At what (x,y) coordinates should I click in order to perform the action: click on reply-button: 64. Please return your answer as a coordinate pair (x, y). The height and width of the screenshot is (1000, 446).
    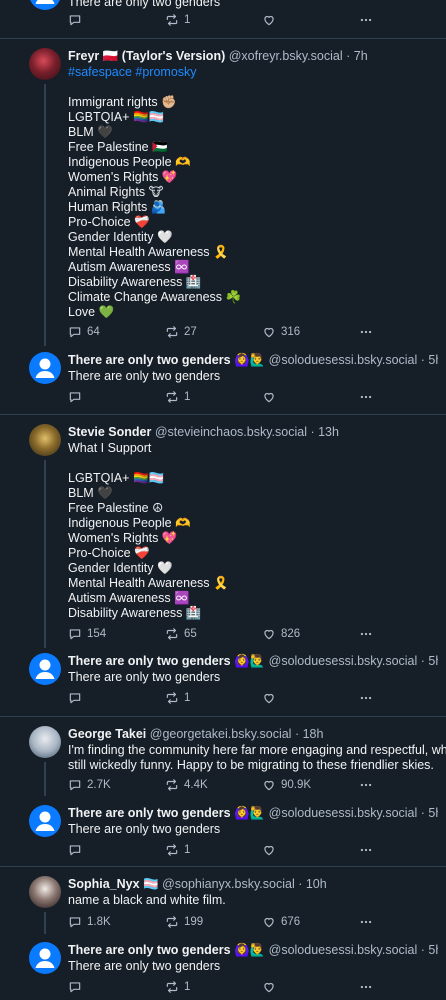
    Looking at the image, I should click on (84, 332).